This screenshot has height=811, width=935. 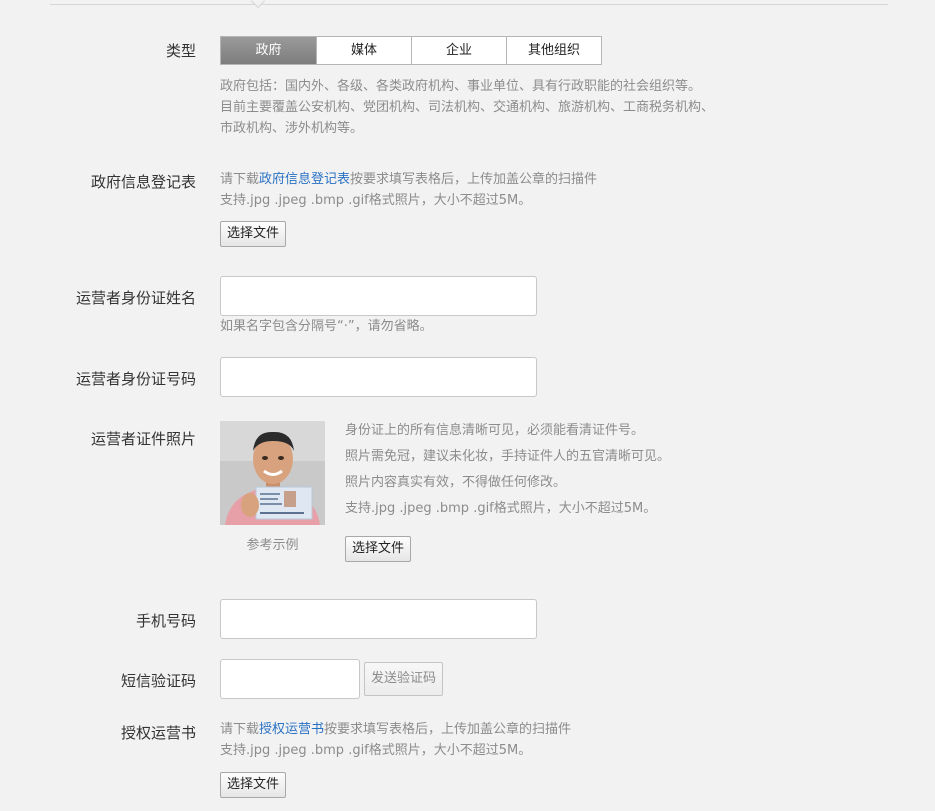 I want to click on tab-other-org: 其他组织, so click(x=553, y=50).